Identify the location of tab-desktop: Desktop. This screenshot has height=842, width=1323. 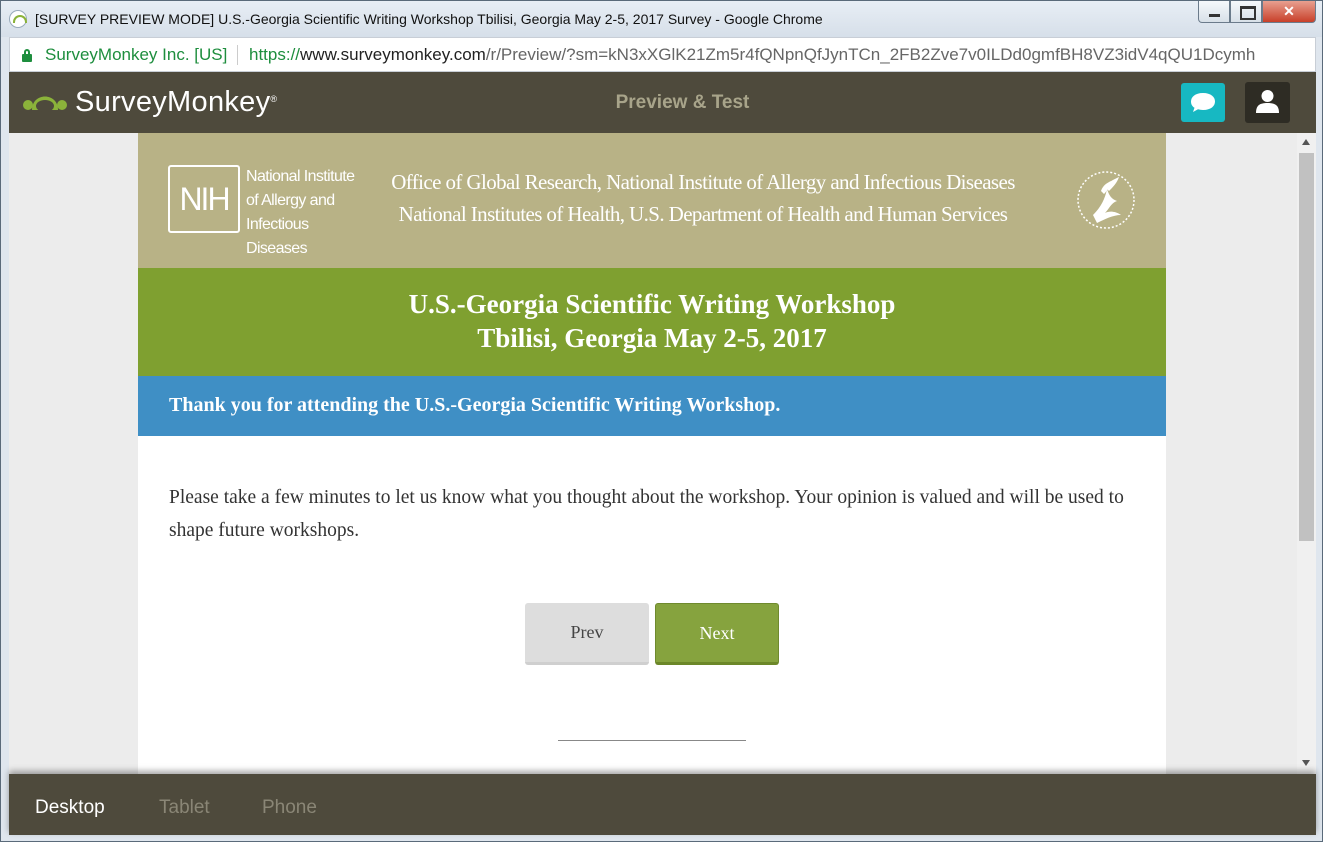
(70, 808).